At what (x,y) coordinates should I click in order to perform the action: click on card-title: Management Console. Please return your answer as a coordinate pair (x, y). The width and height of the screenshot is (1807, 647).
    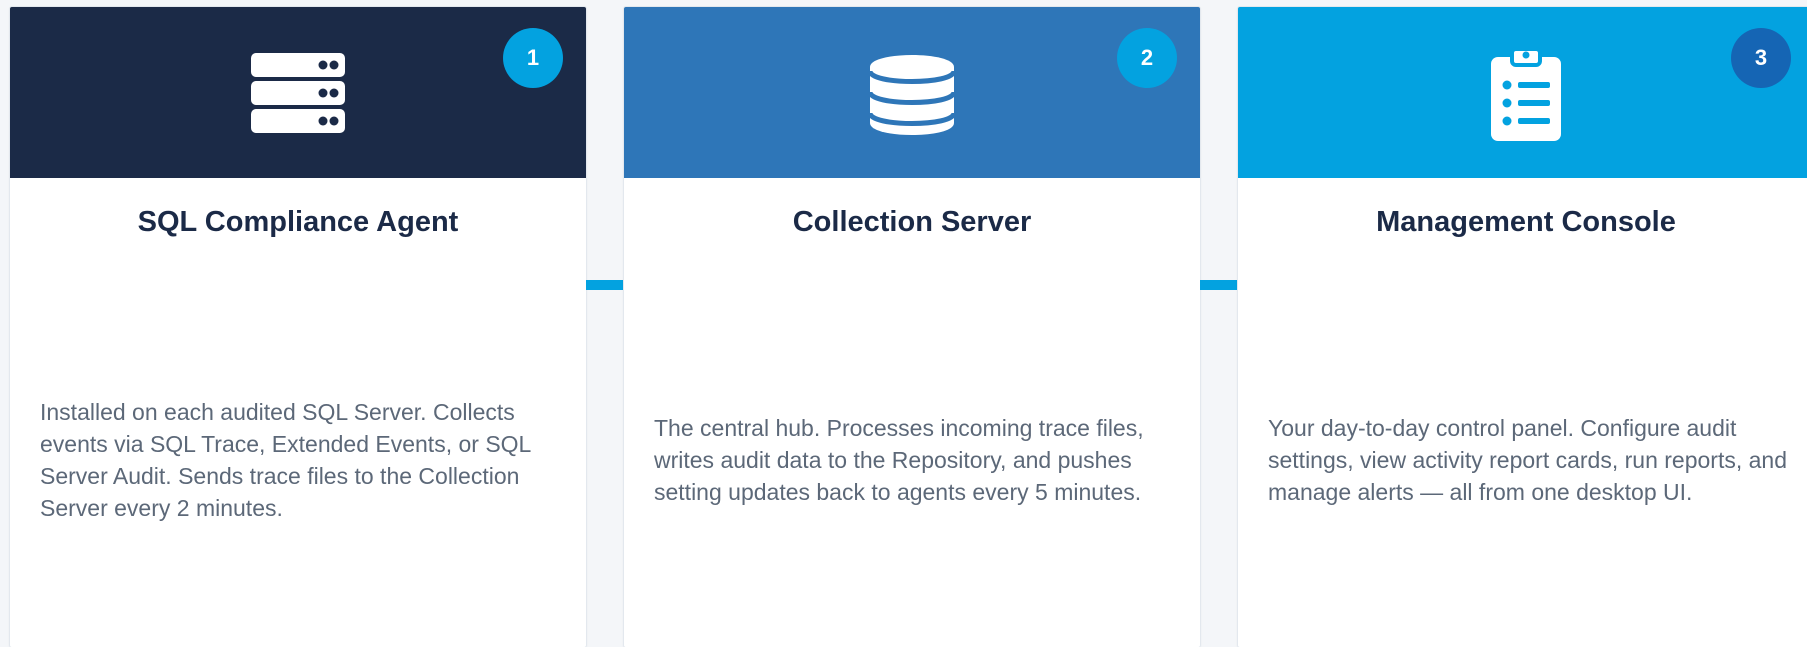
    Looking at the image, I should click on (1526, 222).